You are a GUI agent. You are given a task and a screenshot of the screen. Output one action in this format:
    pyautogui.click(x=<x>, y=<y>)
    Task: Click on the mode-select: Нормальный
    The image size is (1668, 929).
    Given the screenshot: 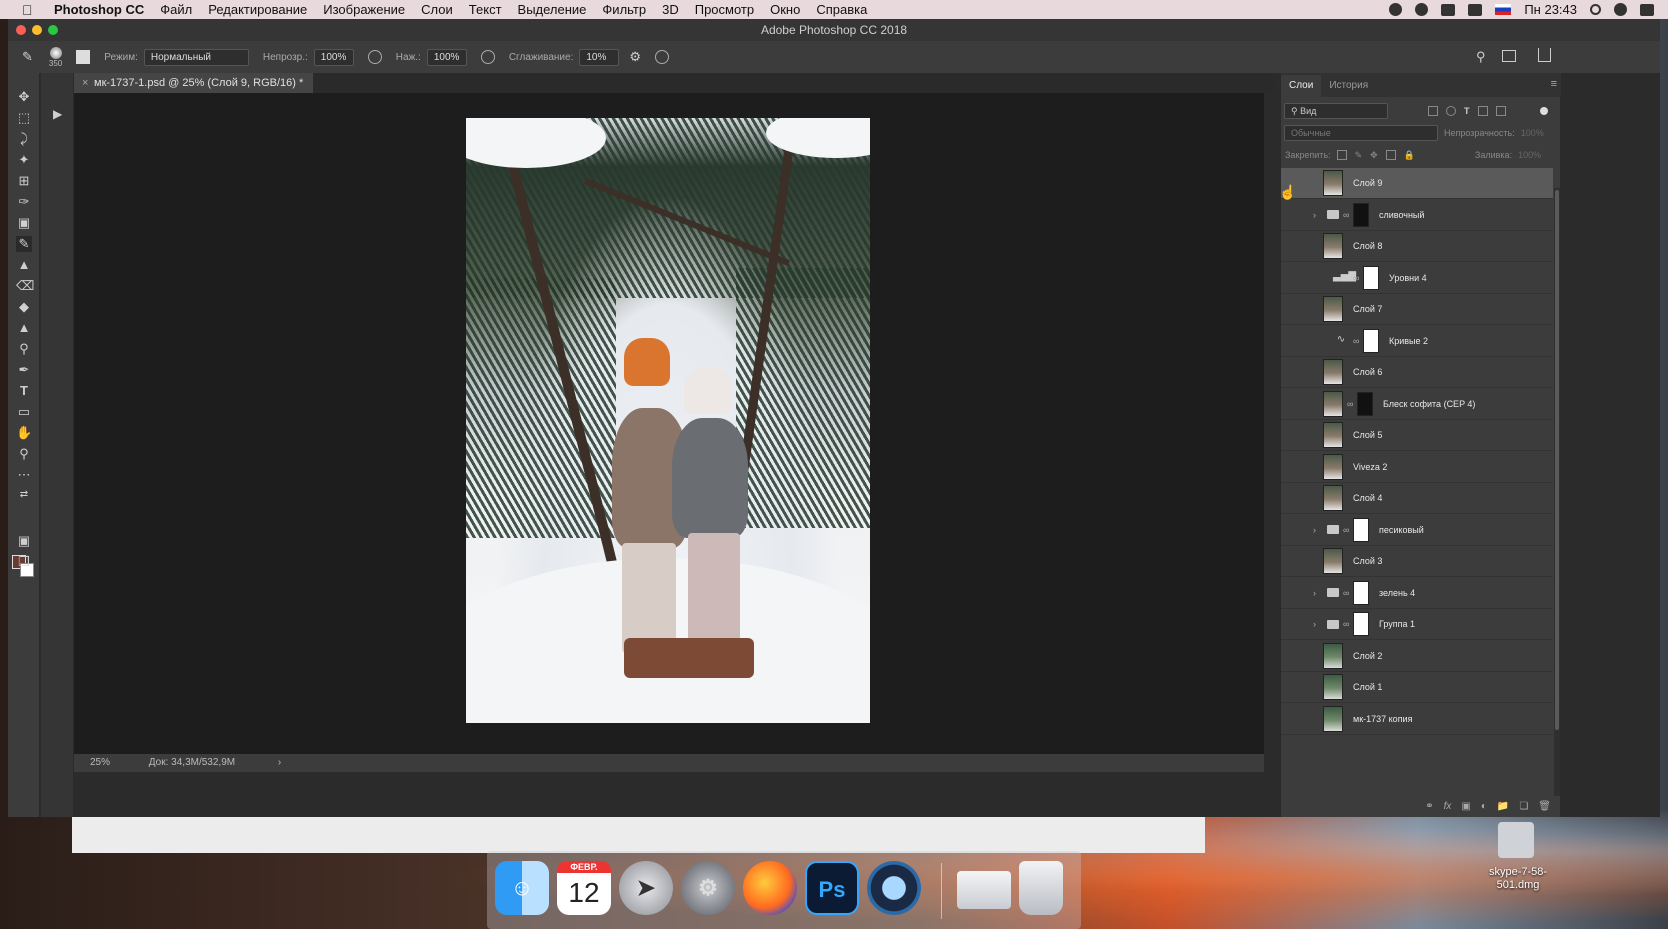 What is the action you would take?
    pyautogui.click(x=196, y=57)
    